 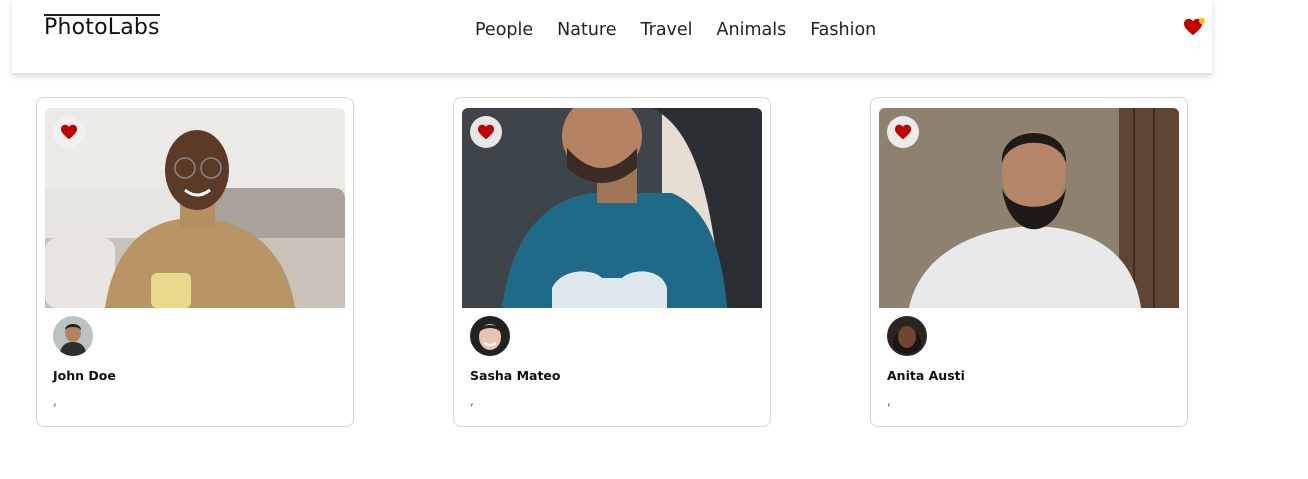 I want to click on favorites-heart-icon, so click(x=1194, y=27).